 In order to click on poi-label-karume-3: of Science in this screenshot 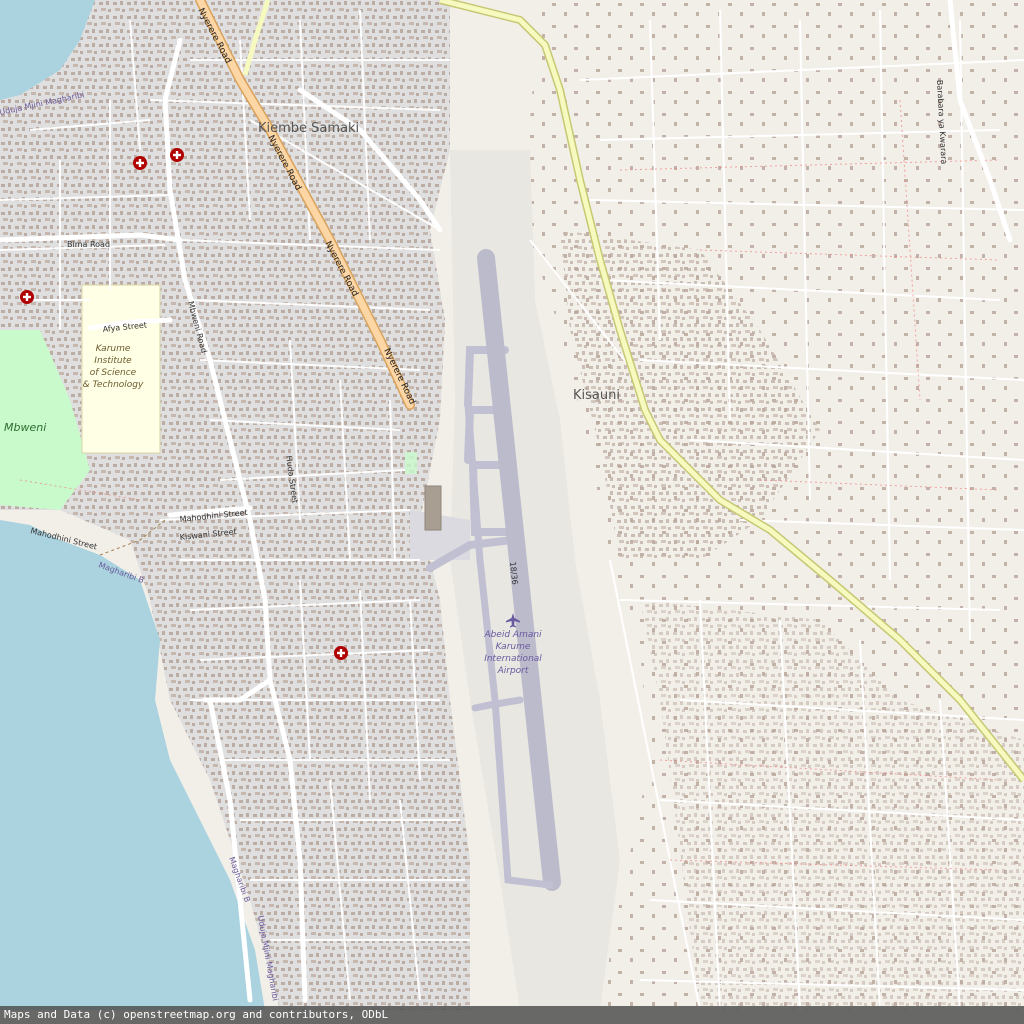, I will do `click(113, 373)`.